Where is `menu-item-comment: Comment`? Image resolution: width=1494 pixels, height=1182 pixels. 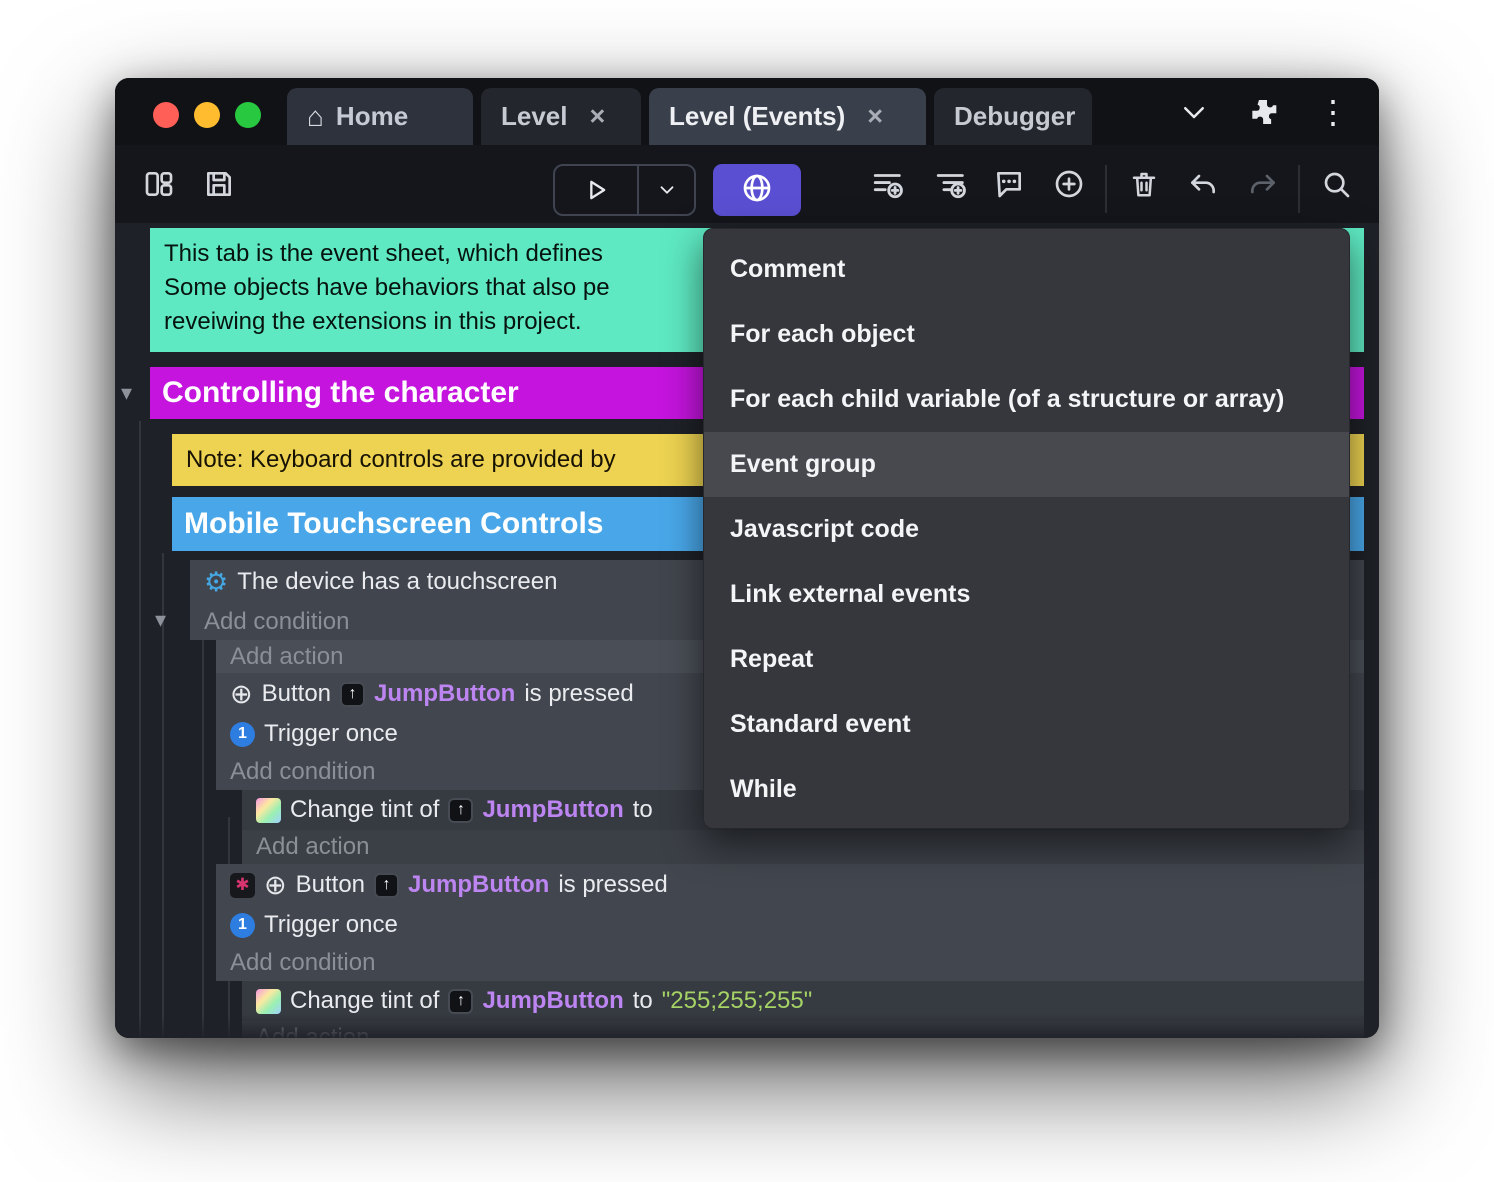
menu-item-comment: Comment is located at coordinates (1026, 269).